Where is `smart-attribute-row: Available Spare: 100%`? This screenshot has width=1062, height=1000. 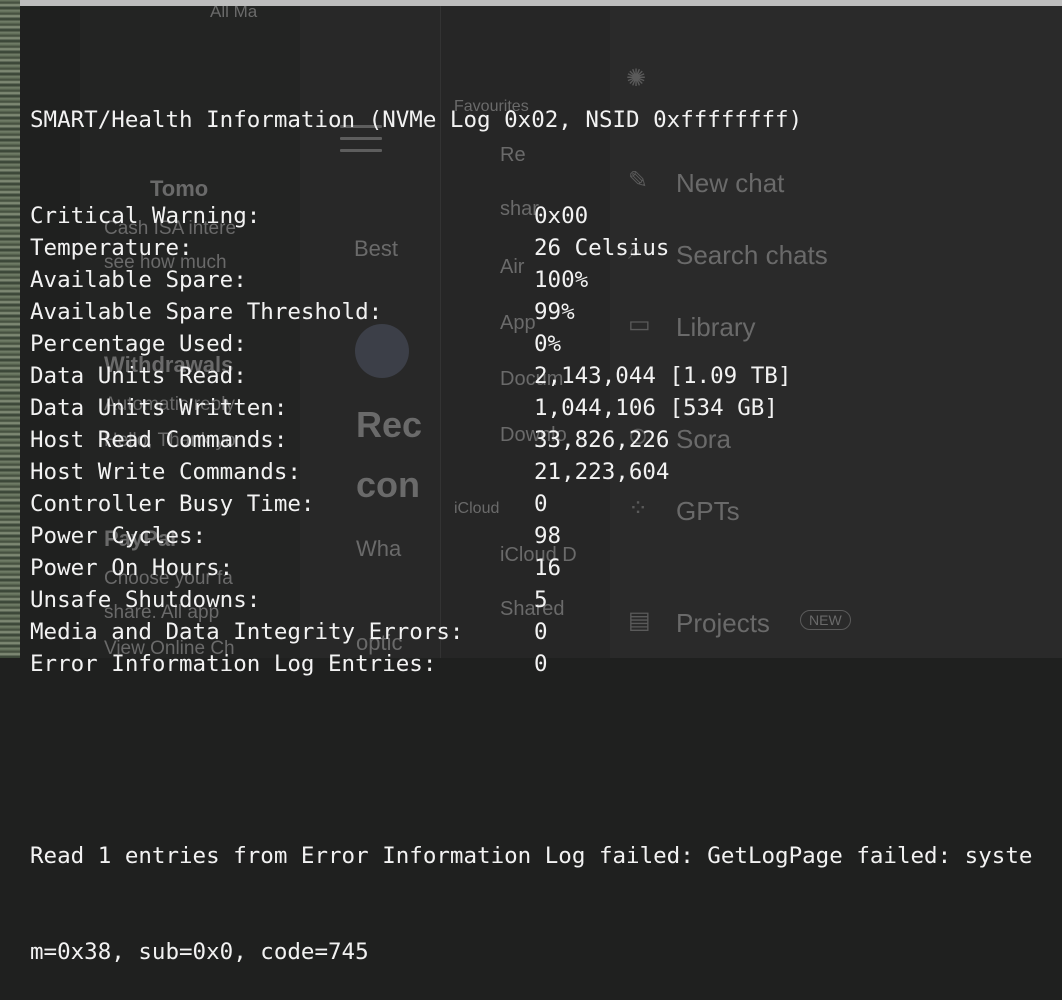 smart-attribute-row: Available Spare: 100% is located at coordinates (546, 280).